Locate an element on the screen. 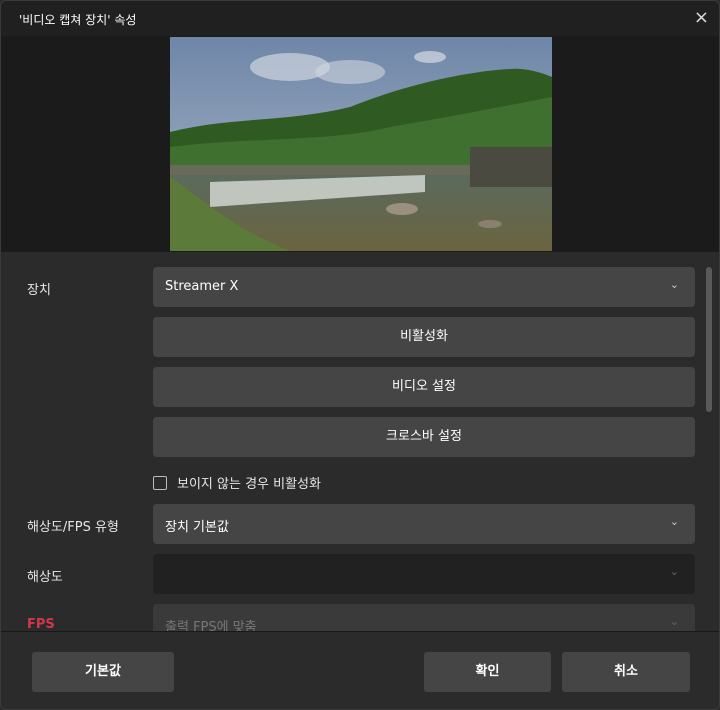 The height and width of the screenshot is (710, 720). crossbar-settings-button: 크로스바 설정 is located at coordinates (424, 437).